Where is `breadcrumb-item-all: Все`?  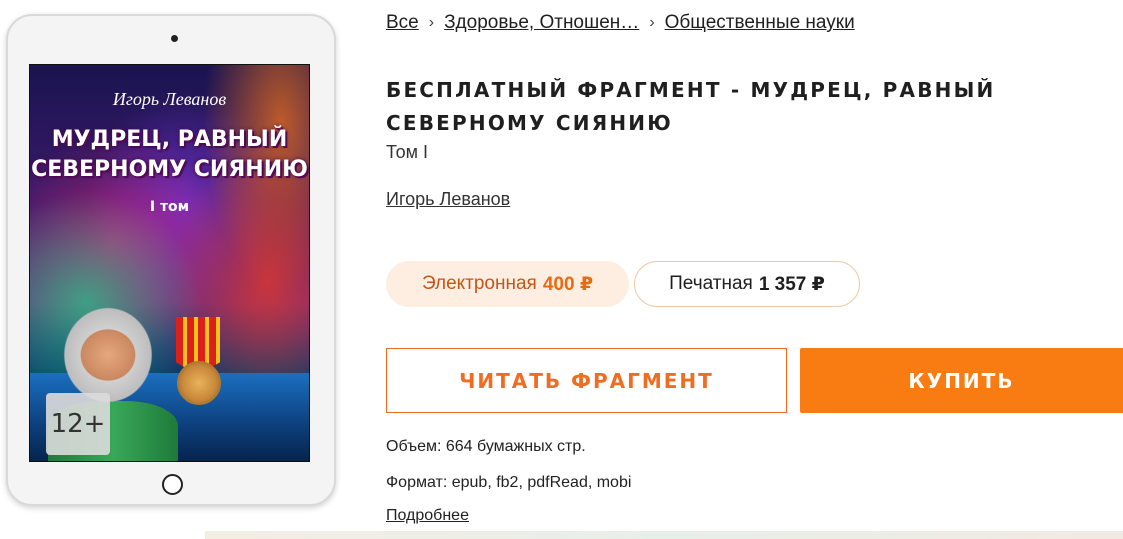 breadcrumb-item-all: Все is located at coordinates (402, 23).